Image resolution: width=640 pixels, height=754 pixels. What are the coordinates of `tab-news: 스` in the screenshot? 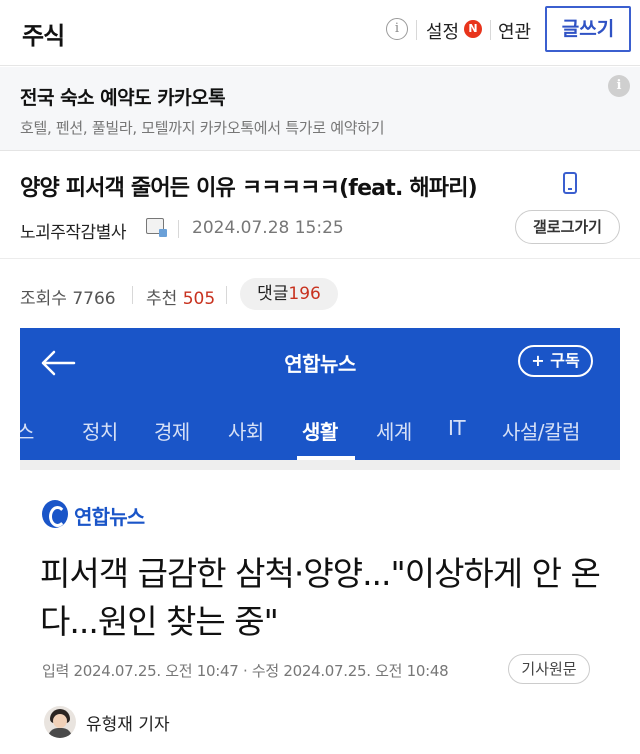 It's located at (27, 432).